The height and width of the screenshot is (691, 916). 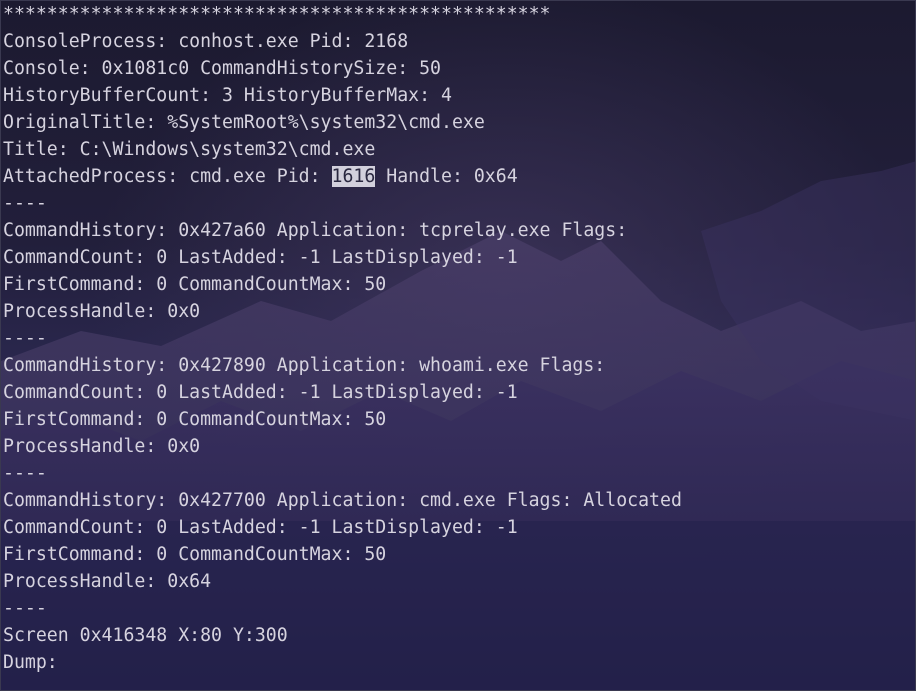 What do you see at coordinates (107, 581) in the screenshot?
I see `terminal-line: ProcessHandle: 0x64` at bounding box center [107, 581].